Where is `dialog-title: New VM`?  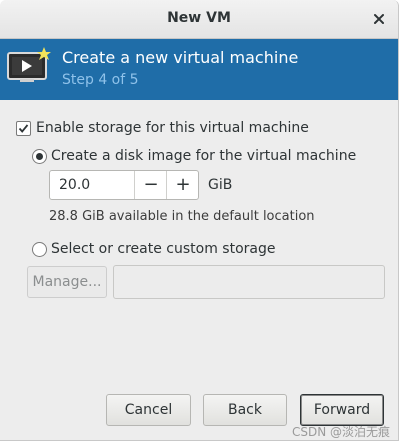 dialog-title: New VM is located at coordinates (199, 18).